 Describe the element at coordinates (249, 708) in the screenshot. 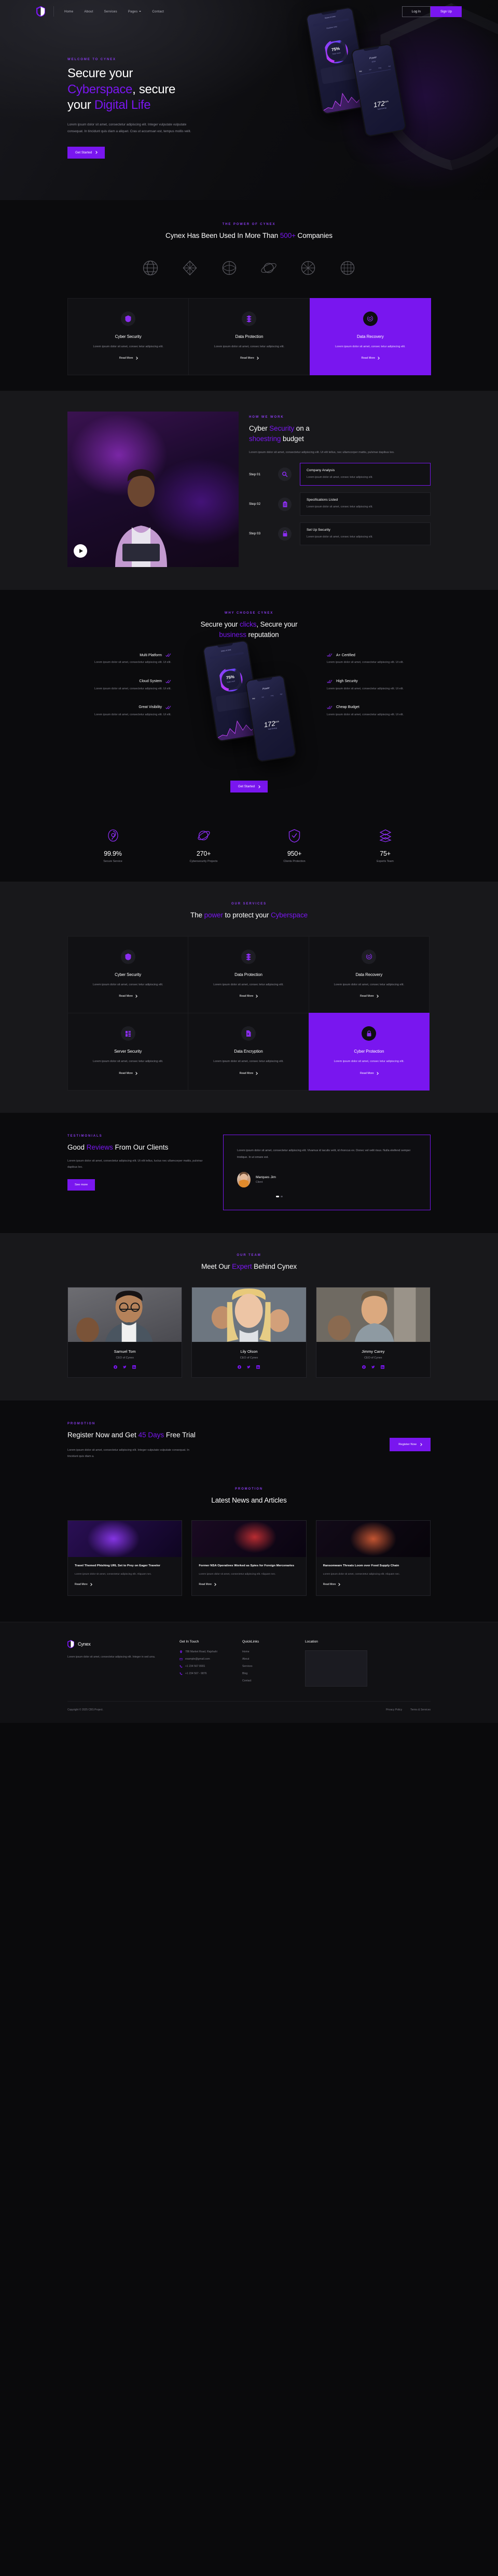

I see `why-phone-mockups: Status & Data 75% Total Used Power` at that location.